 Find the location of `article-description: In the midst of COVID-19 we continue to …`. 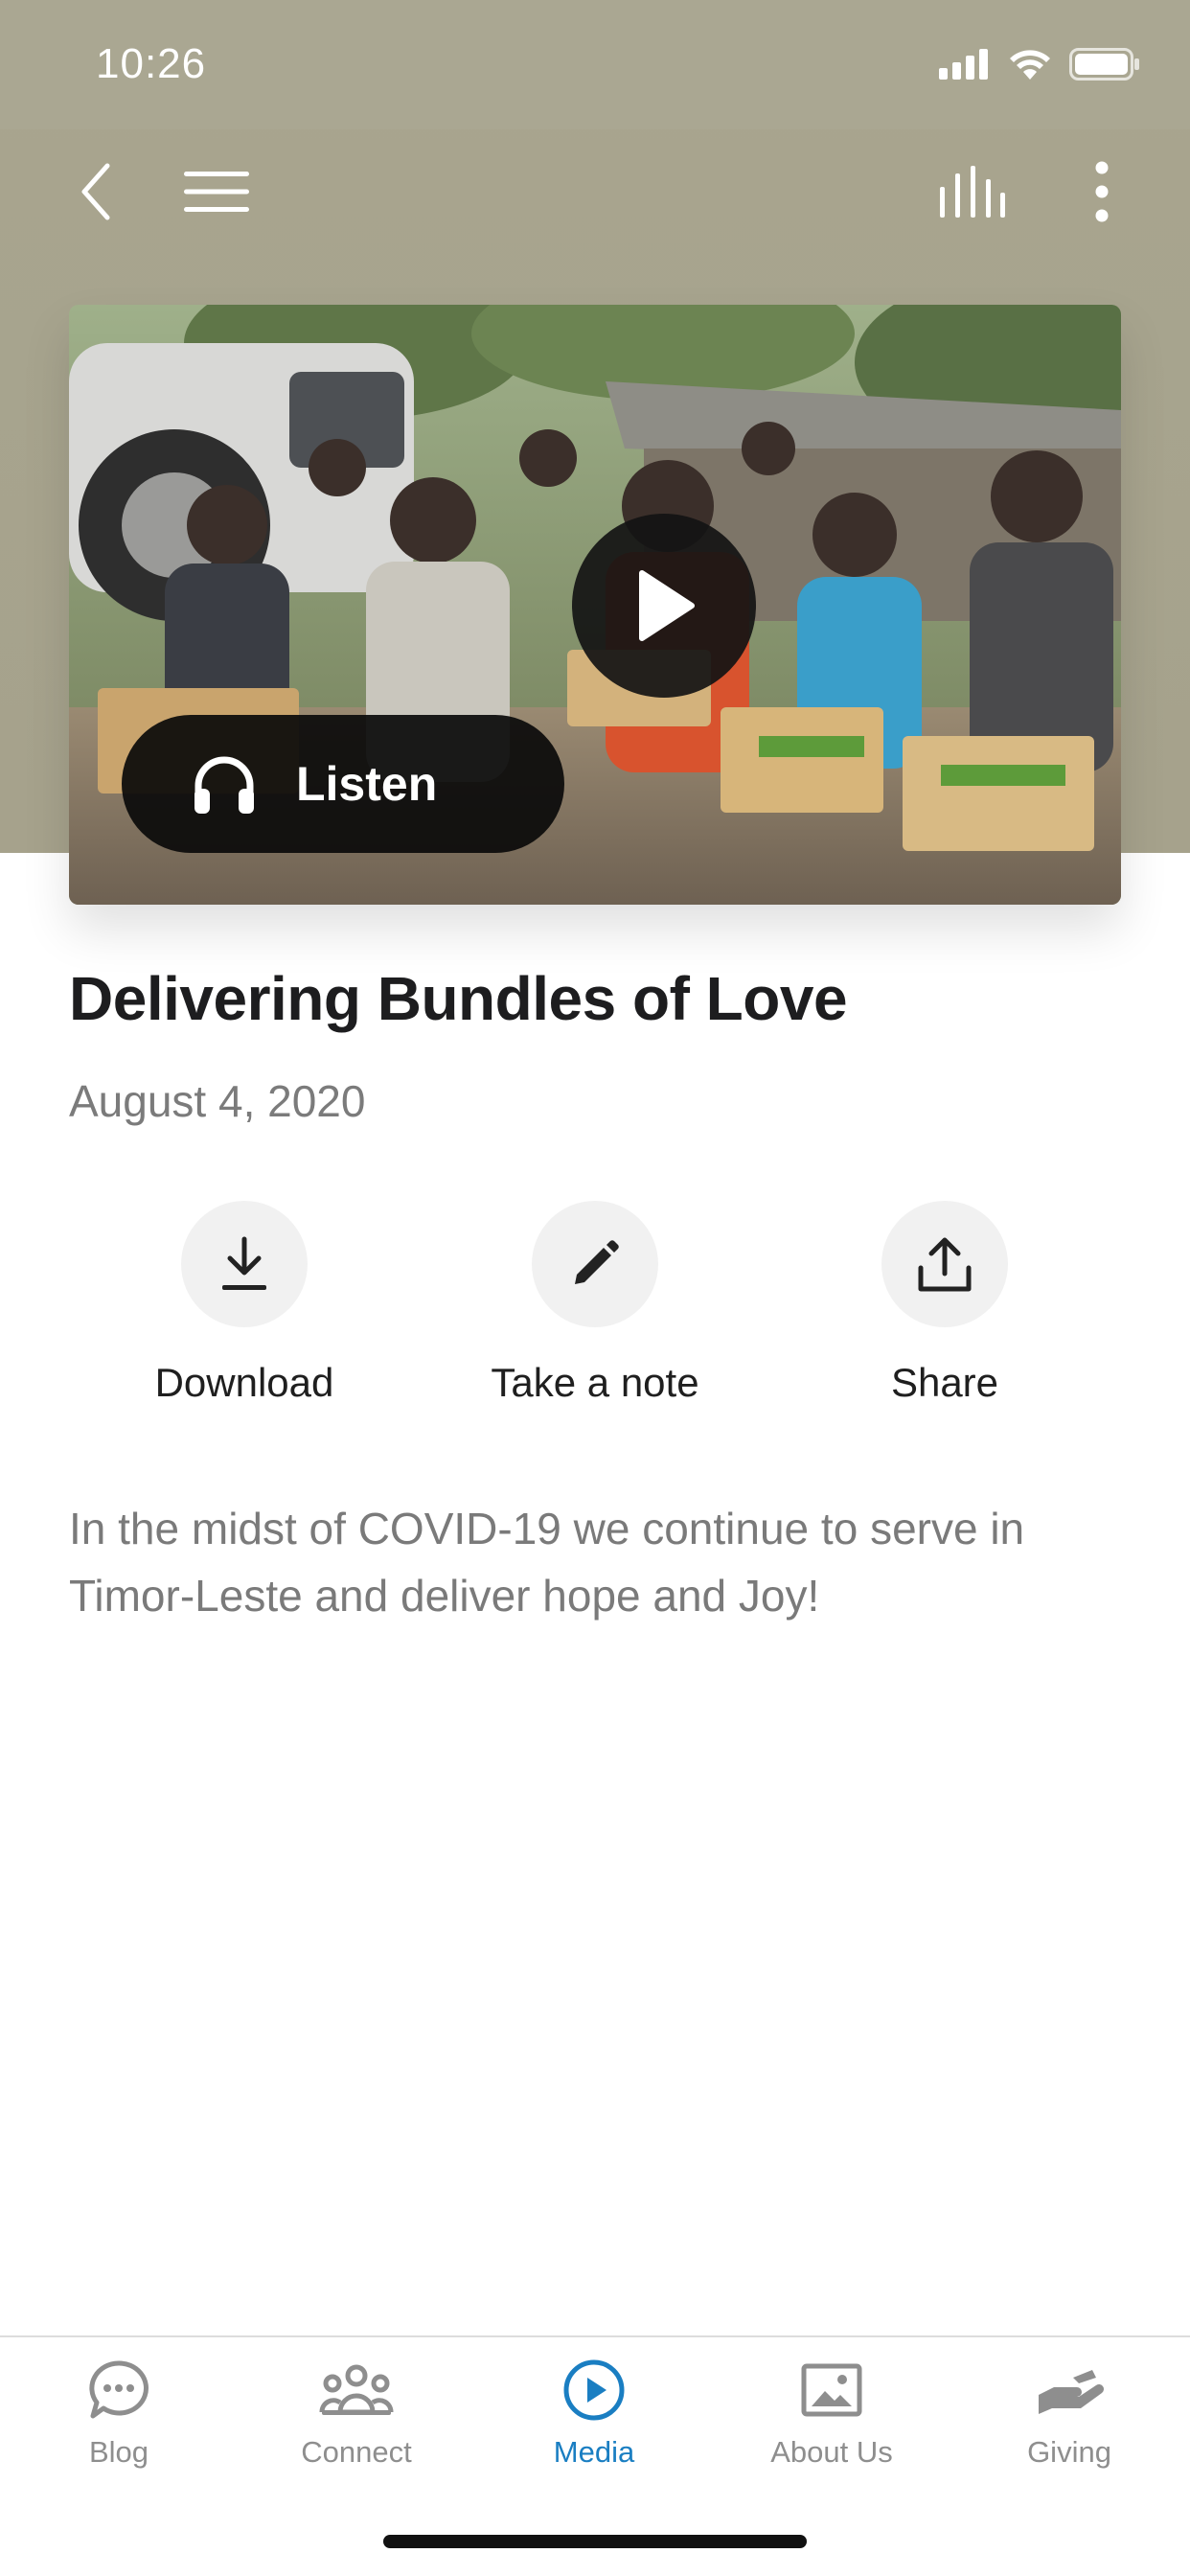

article-description: In the midst of COVID-19 we continue to … is located at coordinates (547, 1562).